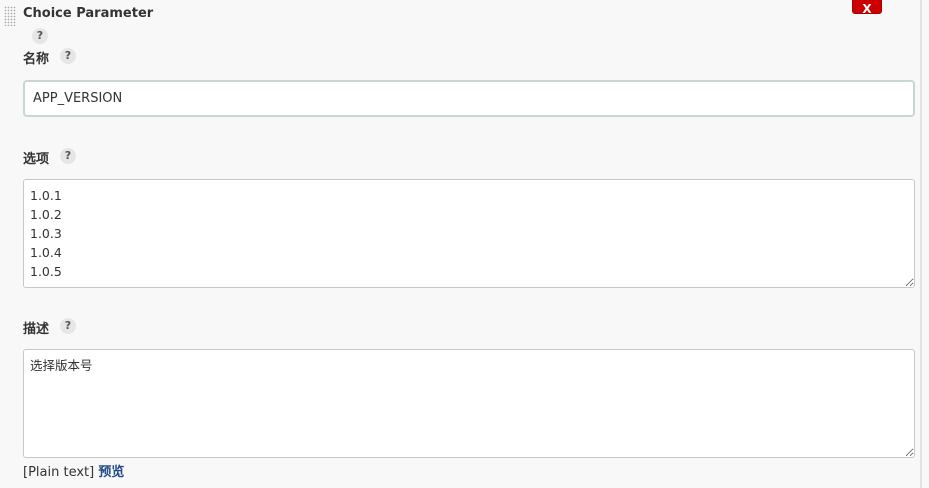 The height and width of the screenshot is (488, 929). Describe the element at coordinates (88, 13) in the screenshot. I see `block-title: Choice Parameter` at that location.